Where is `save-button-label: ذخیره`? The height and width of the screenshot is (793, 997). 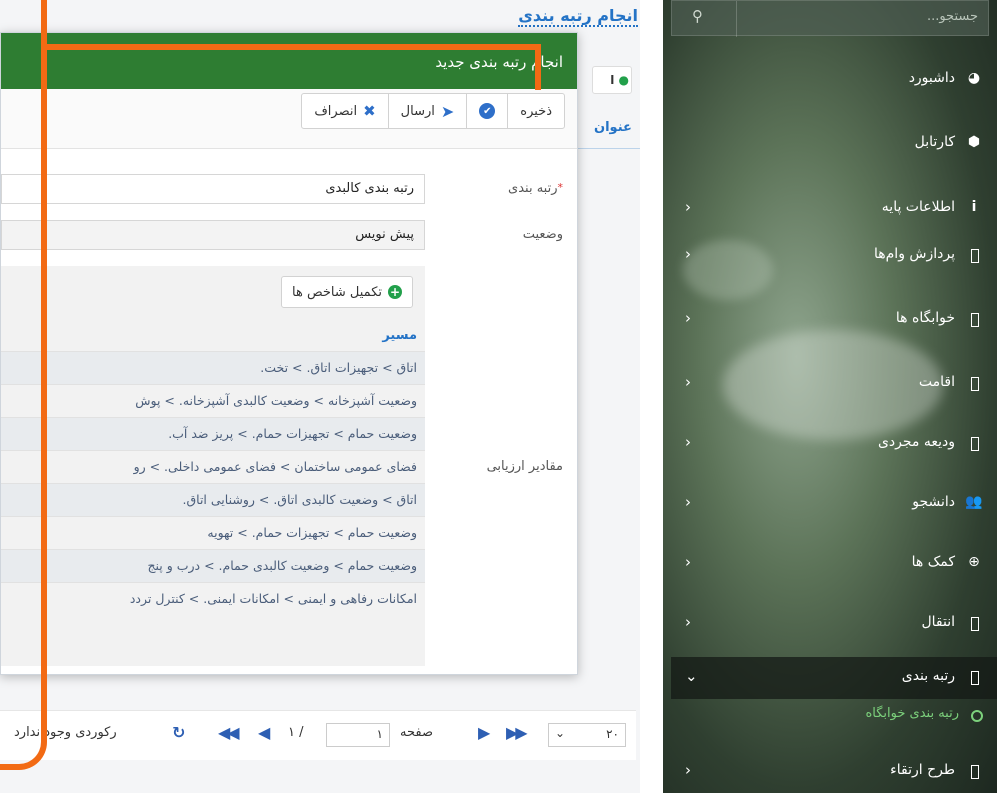
save-button-label: ذخیره is located at coordinates (536, 111).